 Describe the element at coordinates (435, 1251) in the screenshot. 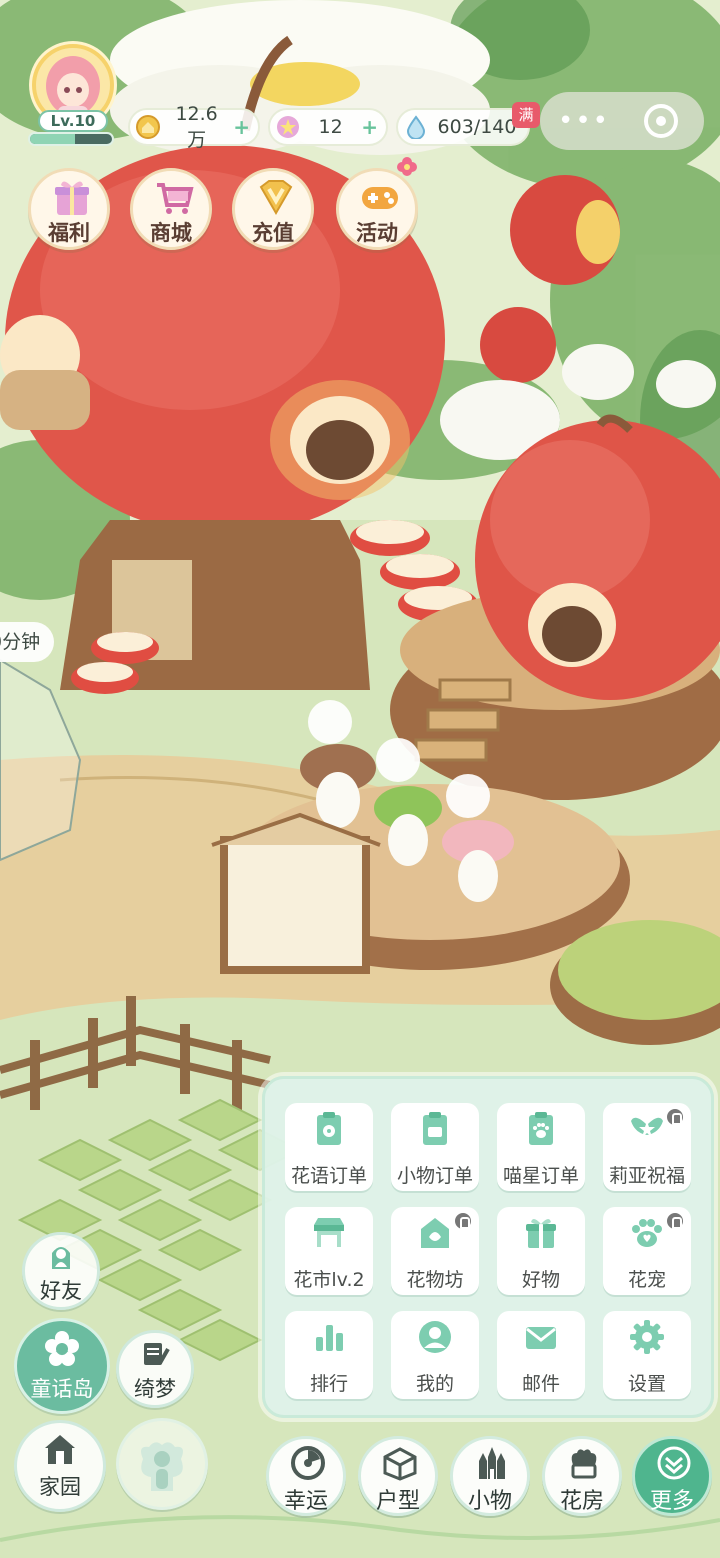

I see `menu-flower-workshop: 花物坊` at that location.